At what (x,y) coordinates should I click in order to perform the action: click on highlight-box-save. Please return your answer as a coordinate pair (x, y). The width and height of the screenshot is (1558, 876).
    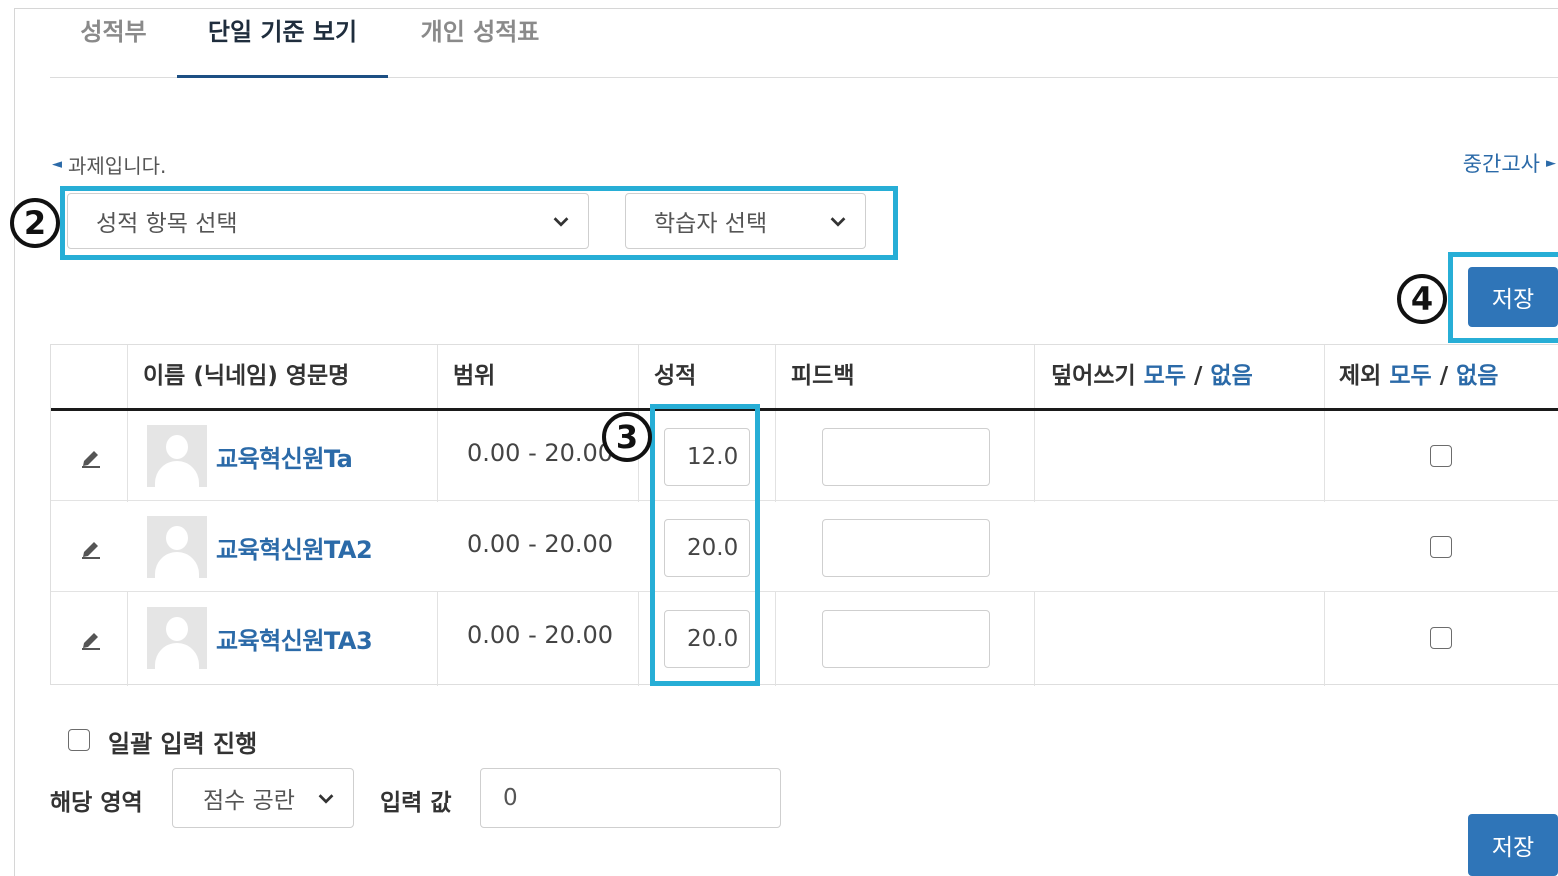
    Looking at the image, I should click on (1503, 297).